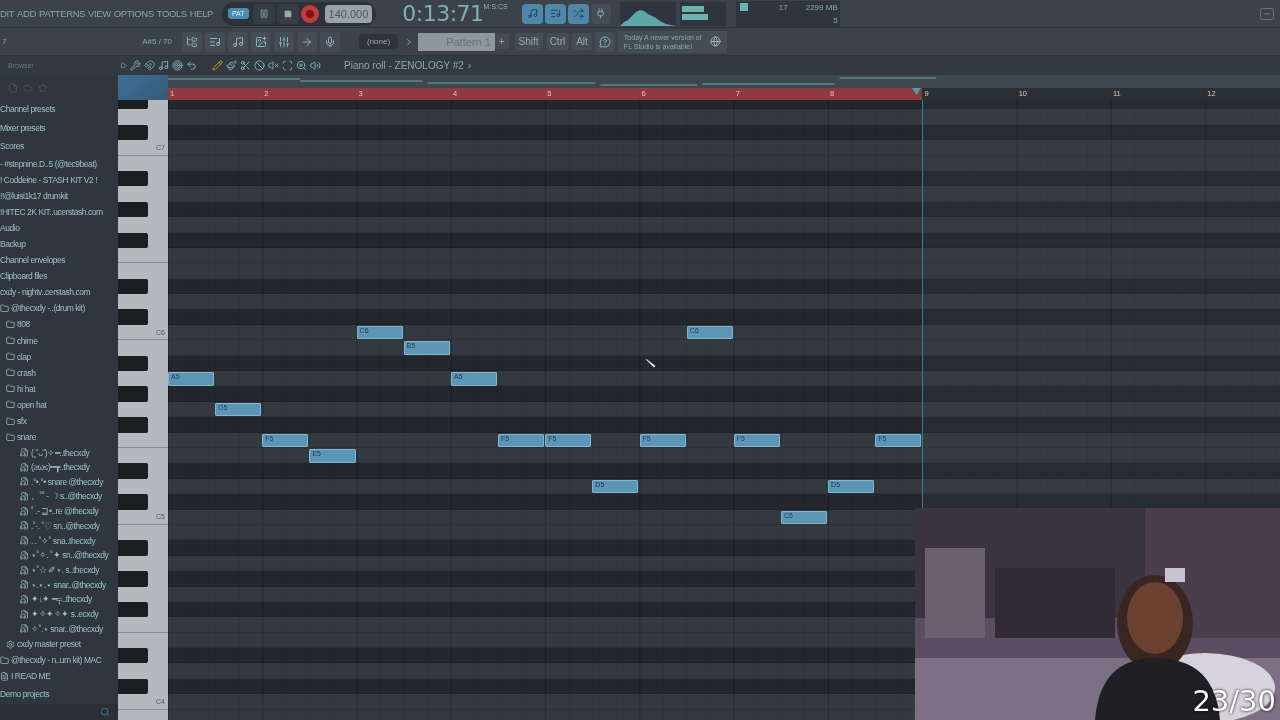 Image resolution: width=1280 pixels, height=720 pixels. What do you see at coordinates (59, 388) in the screenshot?
I see `browser-item: hi hat` at bounding box center [59, 388].